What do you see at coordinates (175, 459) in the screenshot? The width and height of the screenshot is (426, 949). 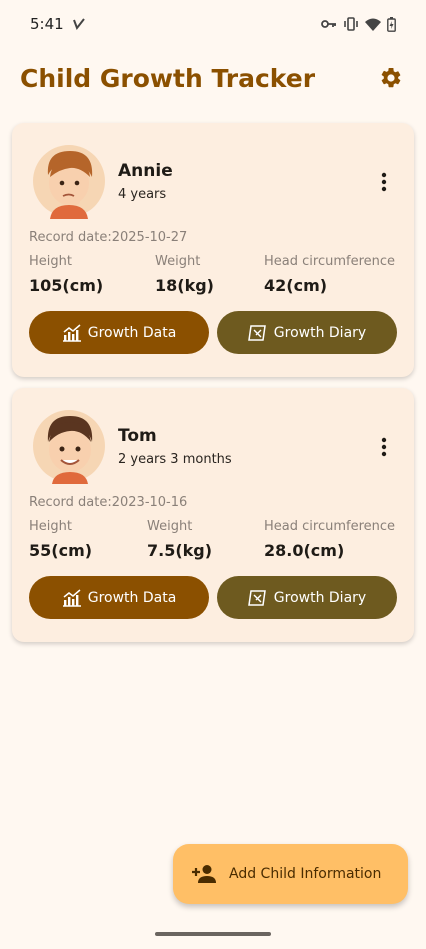 I see `child-age: 2 years 3 months` at bounding box center [175, 459].